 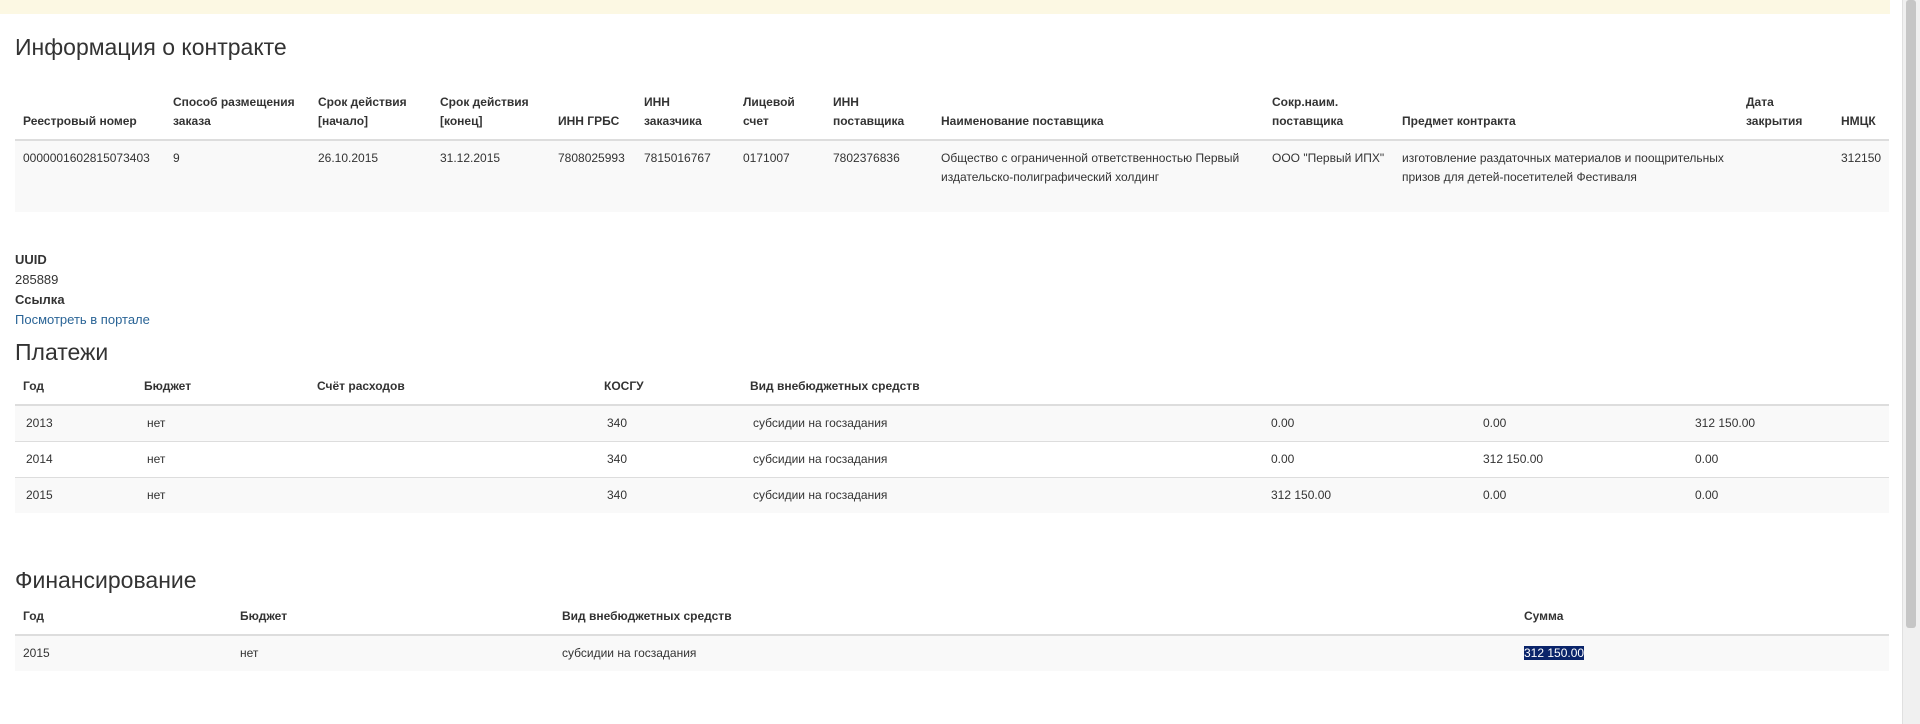 What do you see at coordinates (952, 320) in the screenshot?
I see `view-in-portal-link: Посмотреть в портале` at bounding box center [952, 320].